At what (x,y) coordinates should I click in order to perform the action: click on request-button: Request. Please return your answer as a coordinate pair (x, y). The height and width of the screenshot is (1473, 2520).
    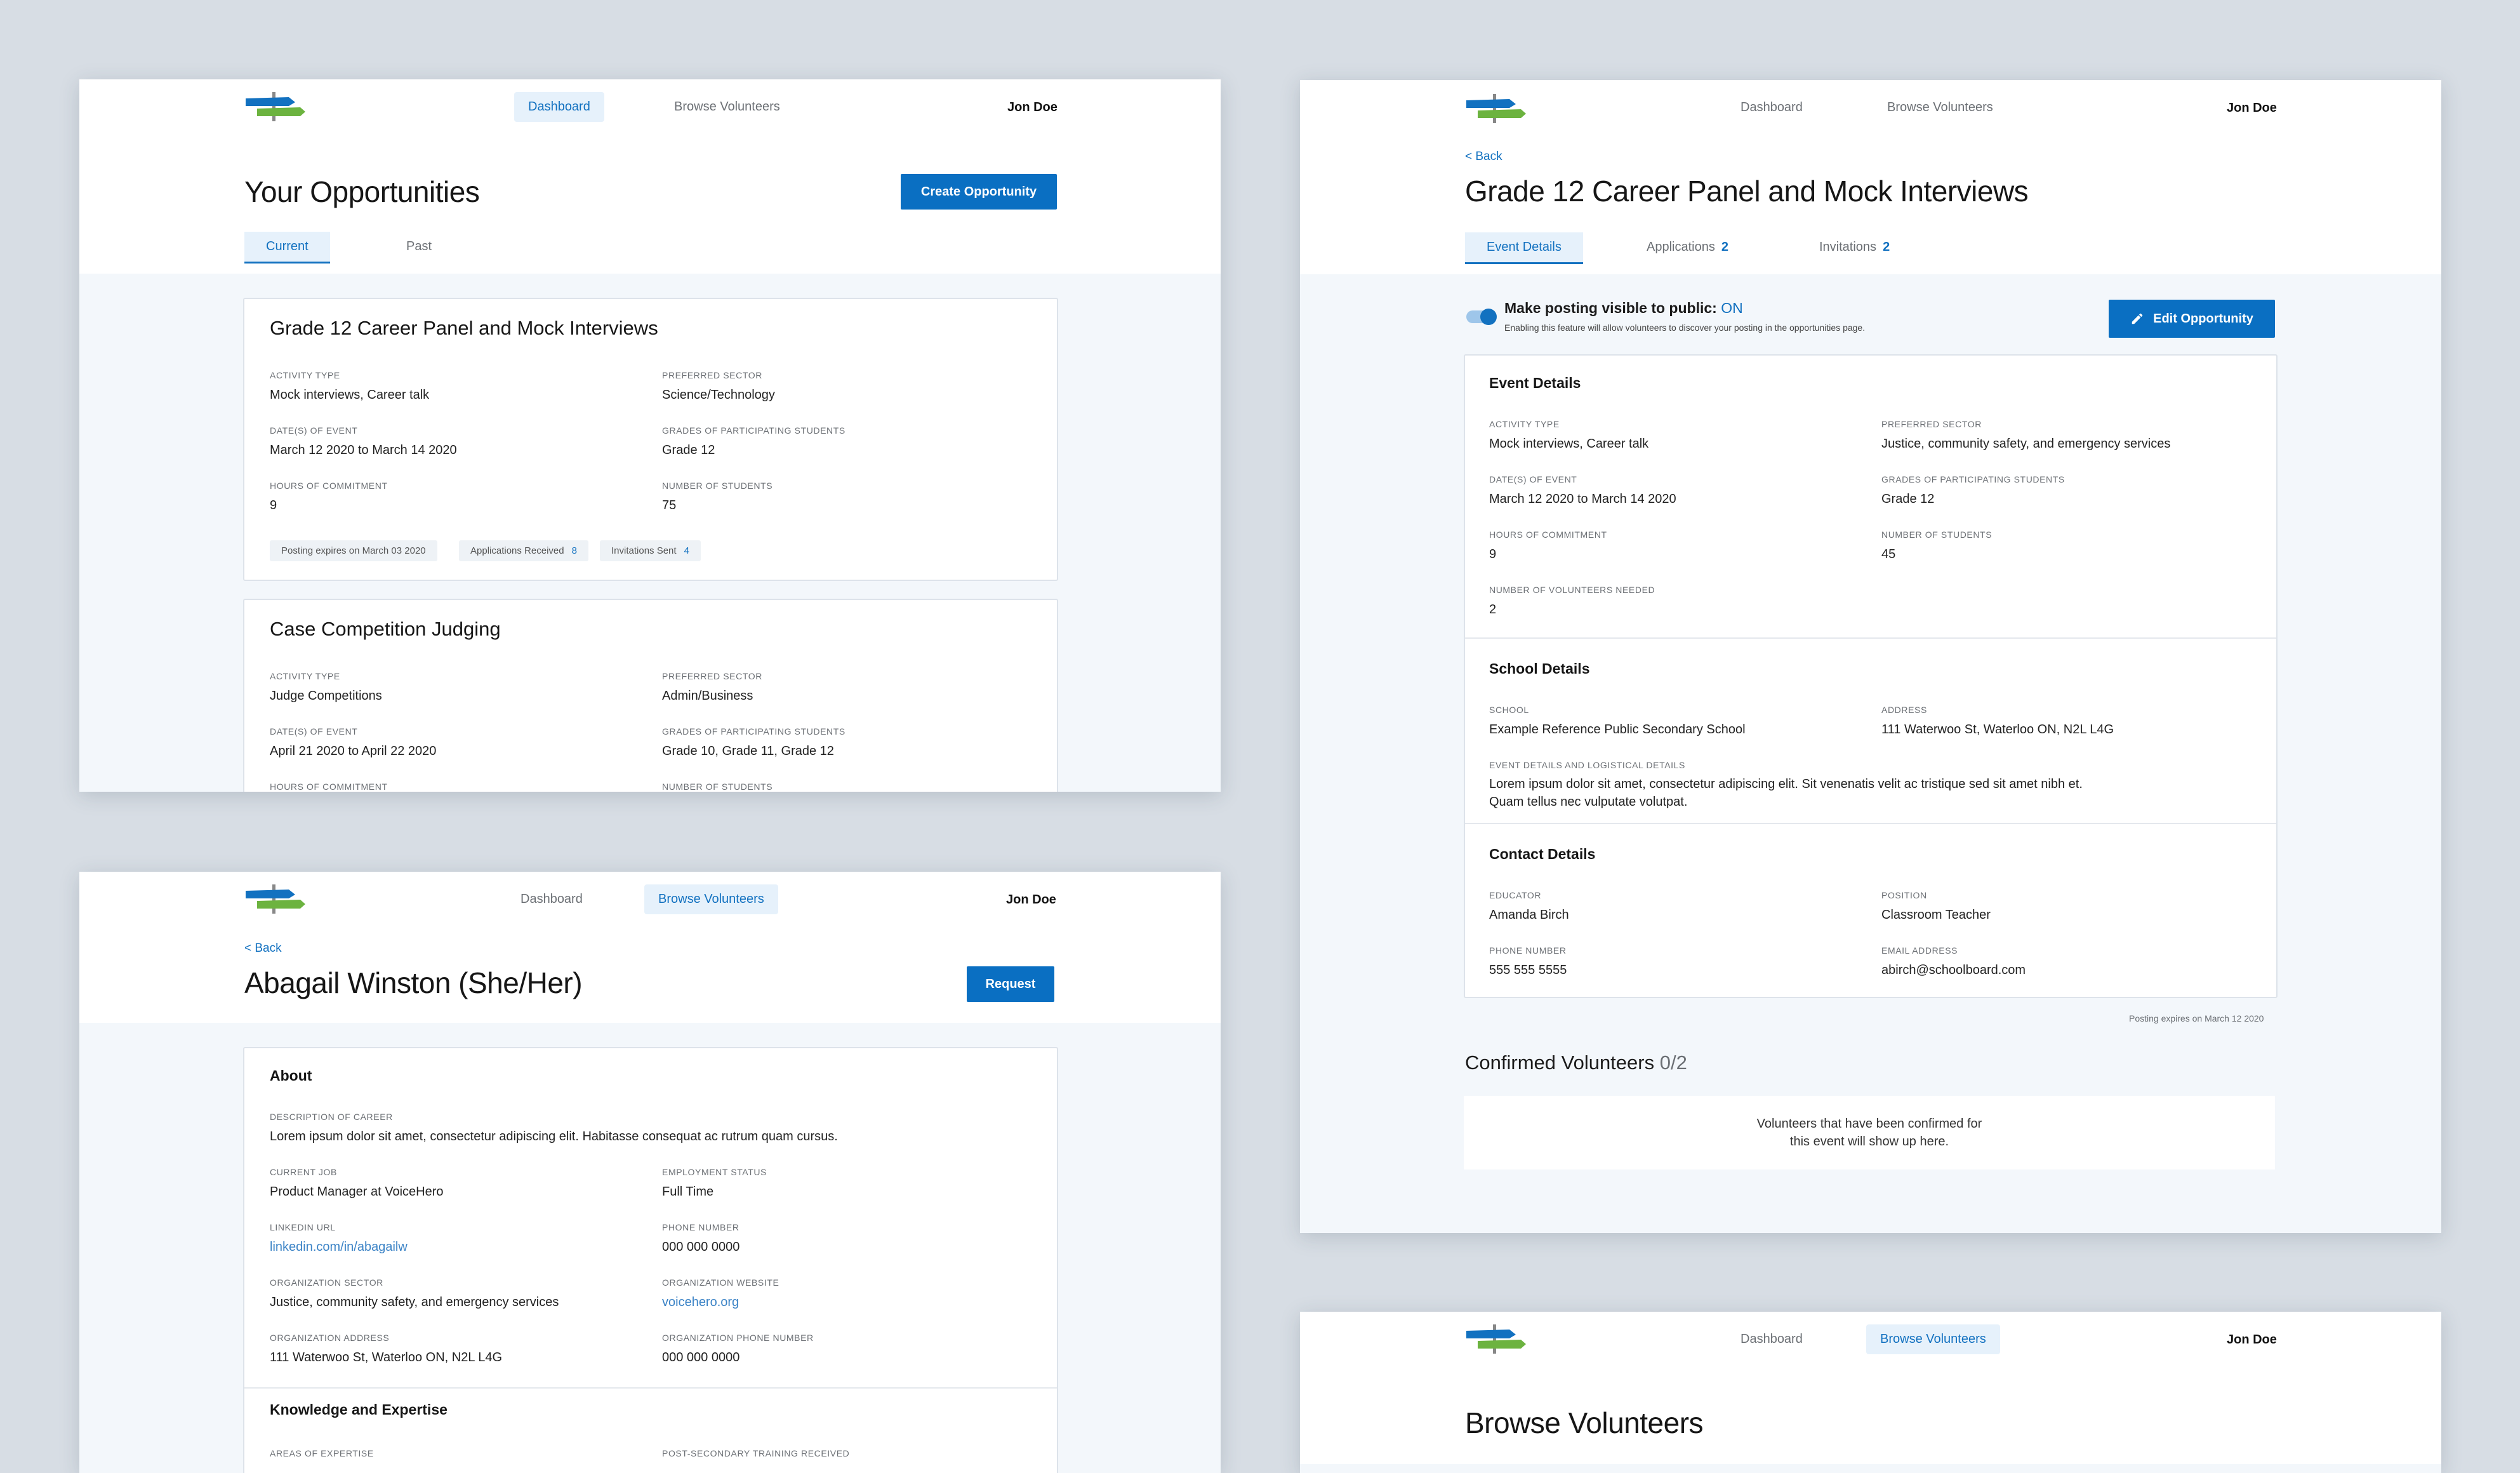
    Looking at the image, I should click on (1010, 984).